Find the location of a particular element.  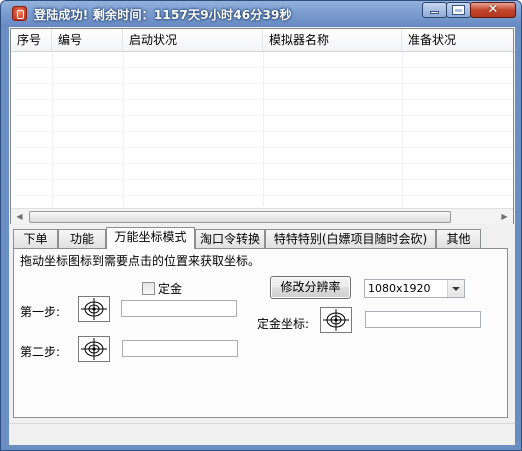

fixed-gold-coordinate-label: 定金坐标: is located at coordinates (283, 324).